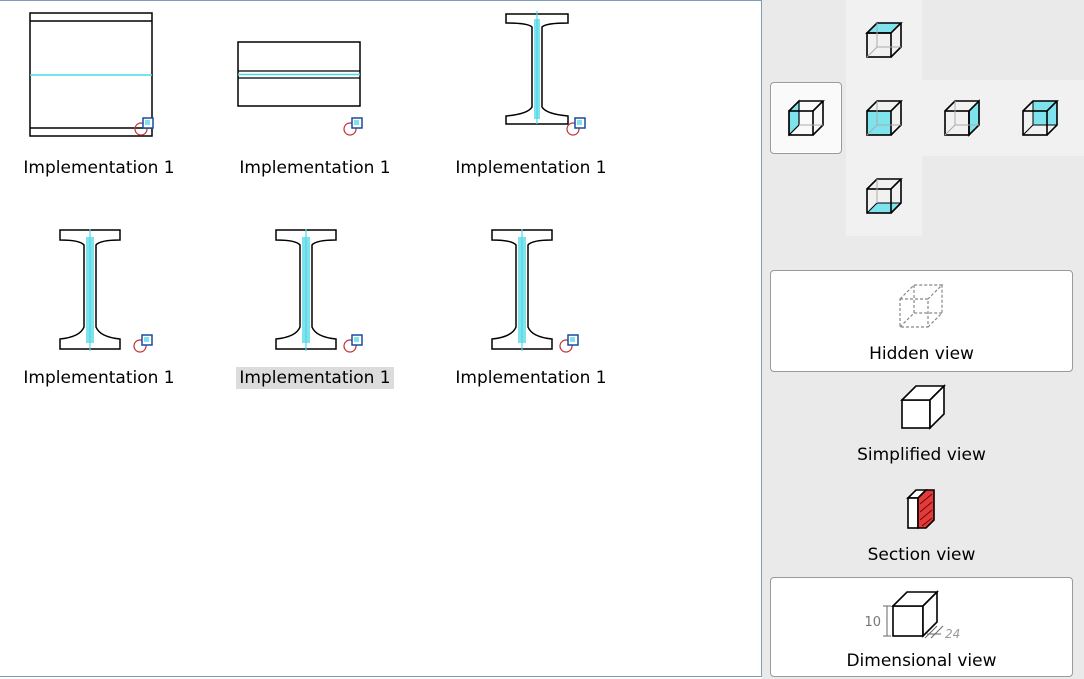 The image size is (1084, 679). I want to click on hidden-view-button: Hidden view, so click(921, 321).